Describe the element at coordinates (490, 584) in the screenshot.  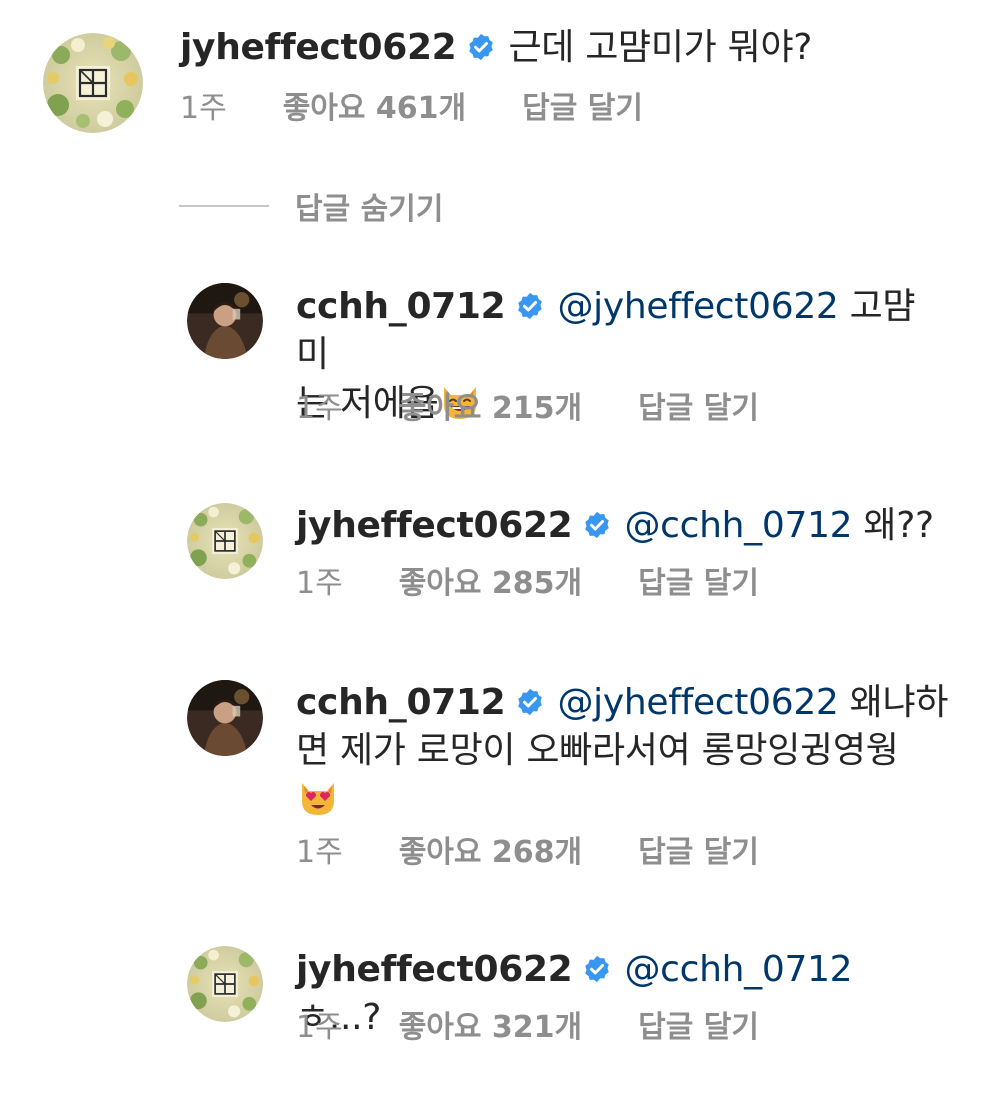
I see `likes-count: 좋아요 285개` at that location.